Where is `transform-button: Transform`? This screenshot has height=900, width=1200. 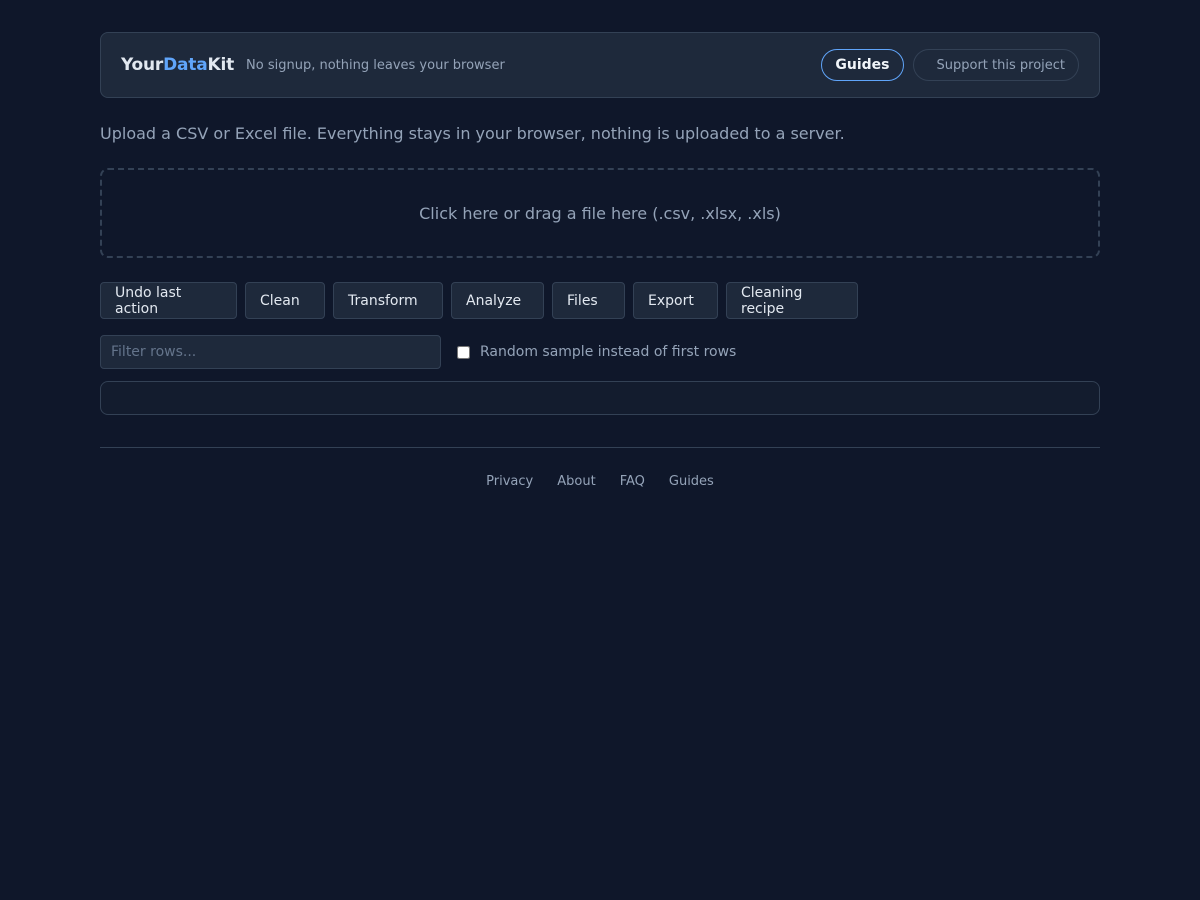 transform-button: Transform is located at coordinates (388, 300).